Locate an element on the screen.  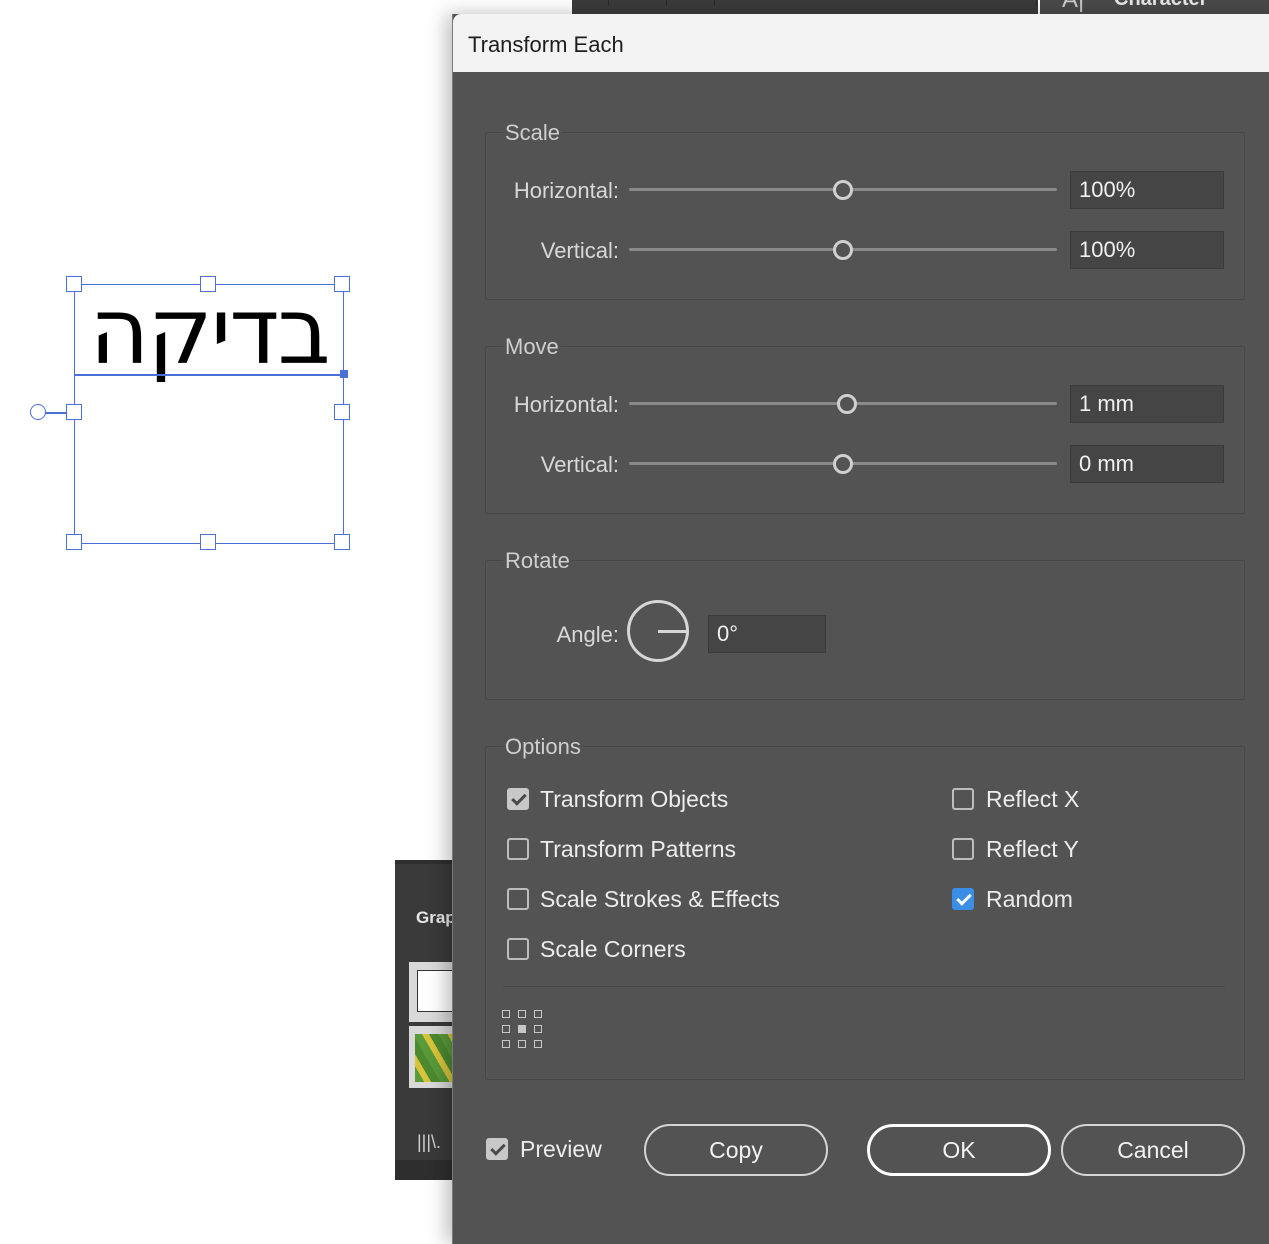
reflect-x-checkbox is located at coordinates (963, 799).